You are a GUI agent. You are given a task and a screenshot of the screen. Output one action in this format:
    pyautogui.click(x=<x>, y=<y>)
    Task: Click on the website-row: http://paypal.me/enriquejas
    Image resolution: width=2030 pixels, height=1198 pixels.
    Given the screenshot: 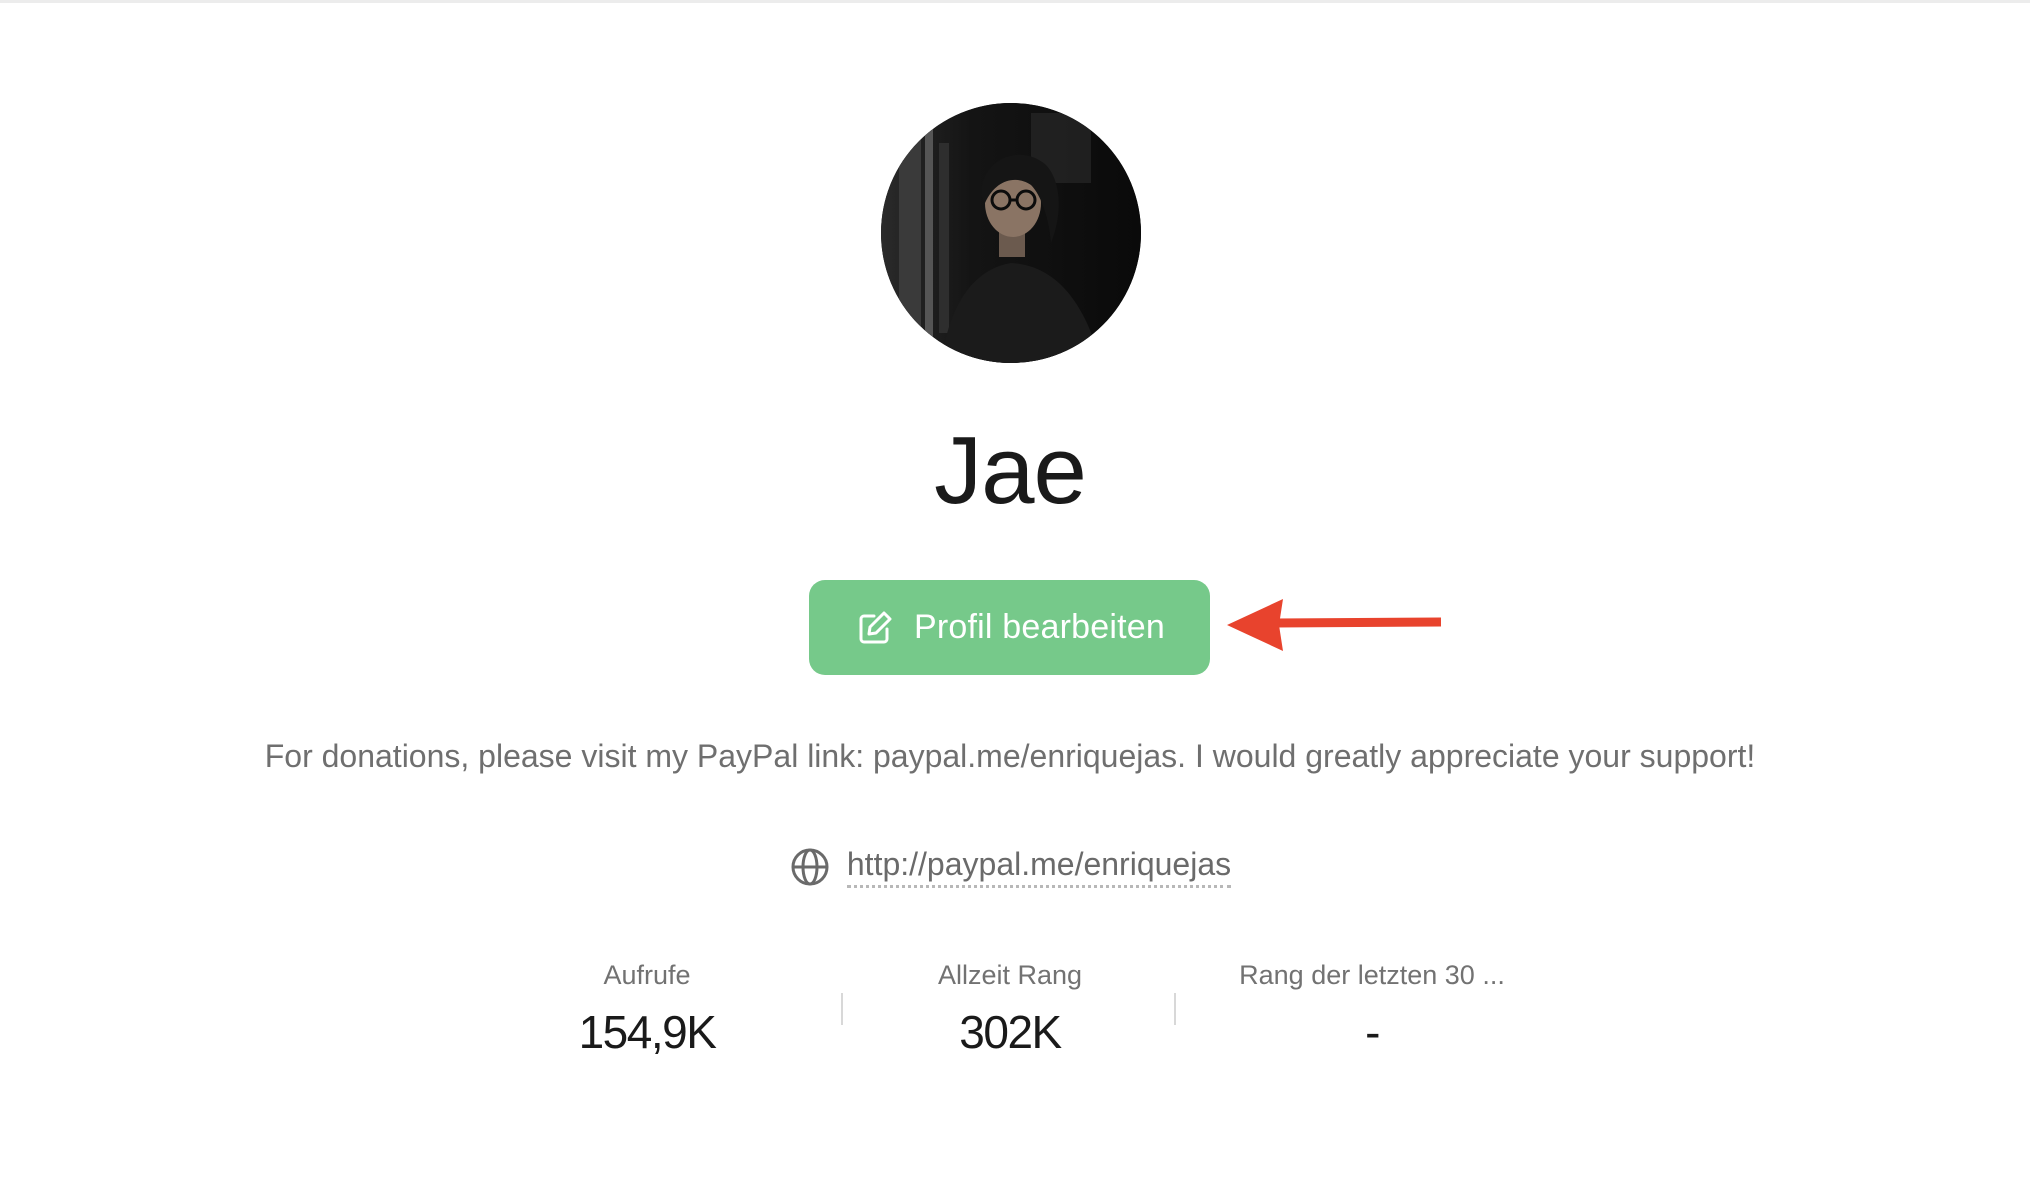 What is the action you would take?
    pyautogui.click(x=1010, y=867)
    